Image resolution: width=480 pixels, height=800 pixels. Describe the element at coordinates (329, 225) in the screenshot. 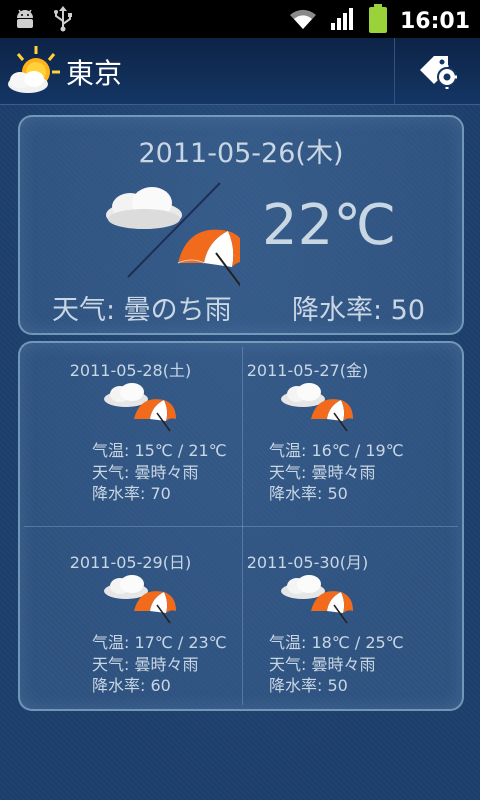

I see `current-temperature: 22℃` at that location.